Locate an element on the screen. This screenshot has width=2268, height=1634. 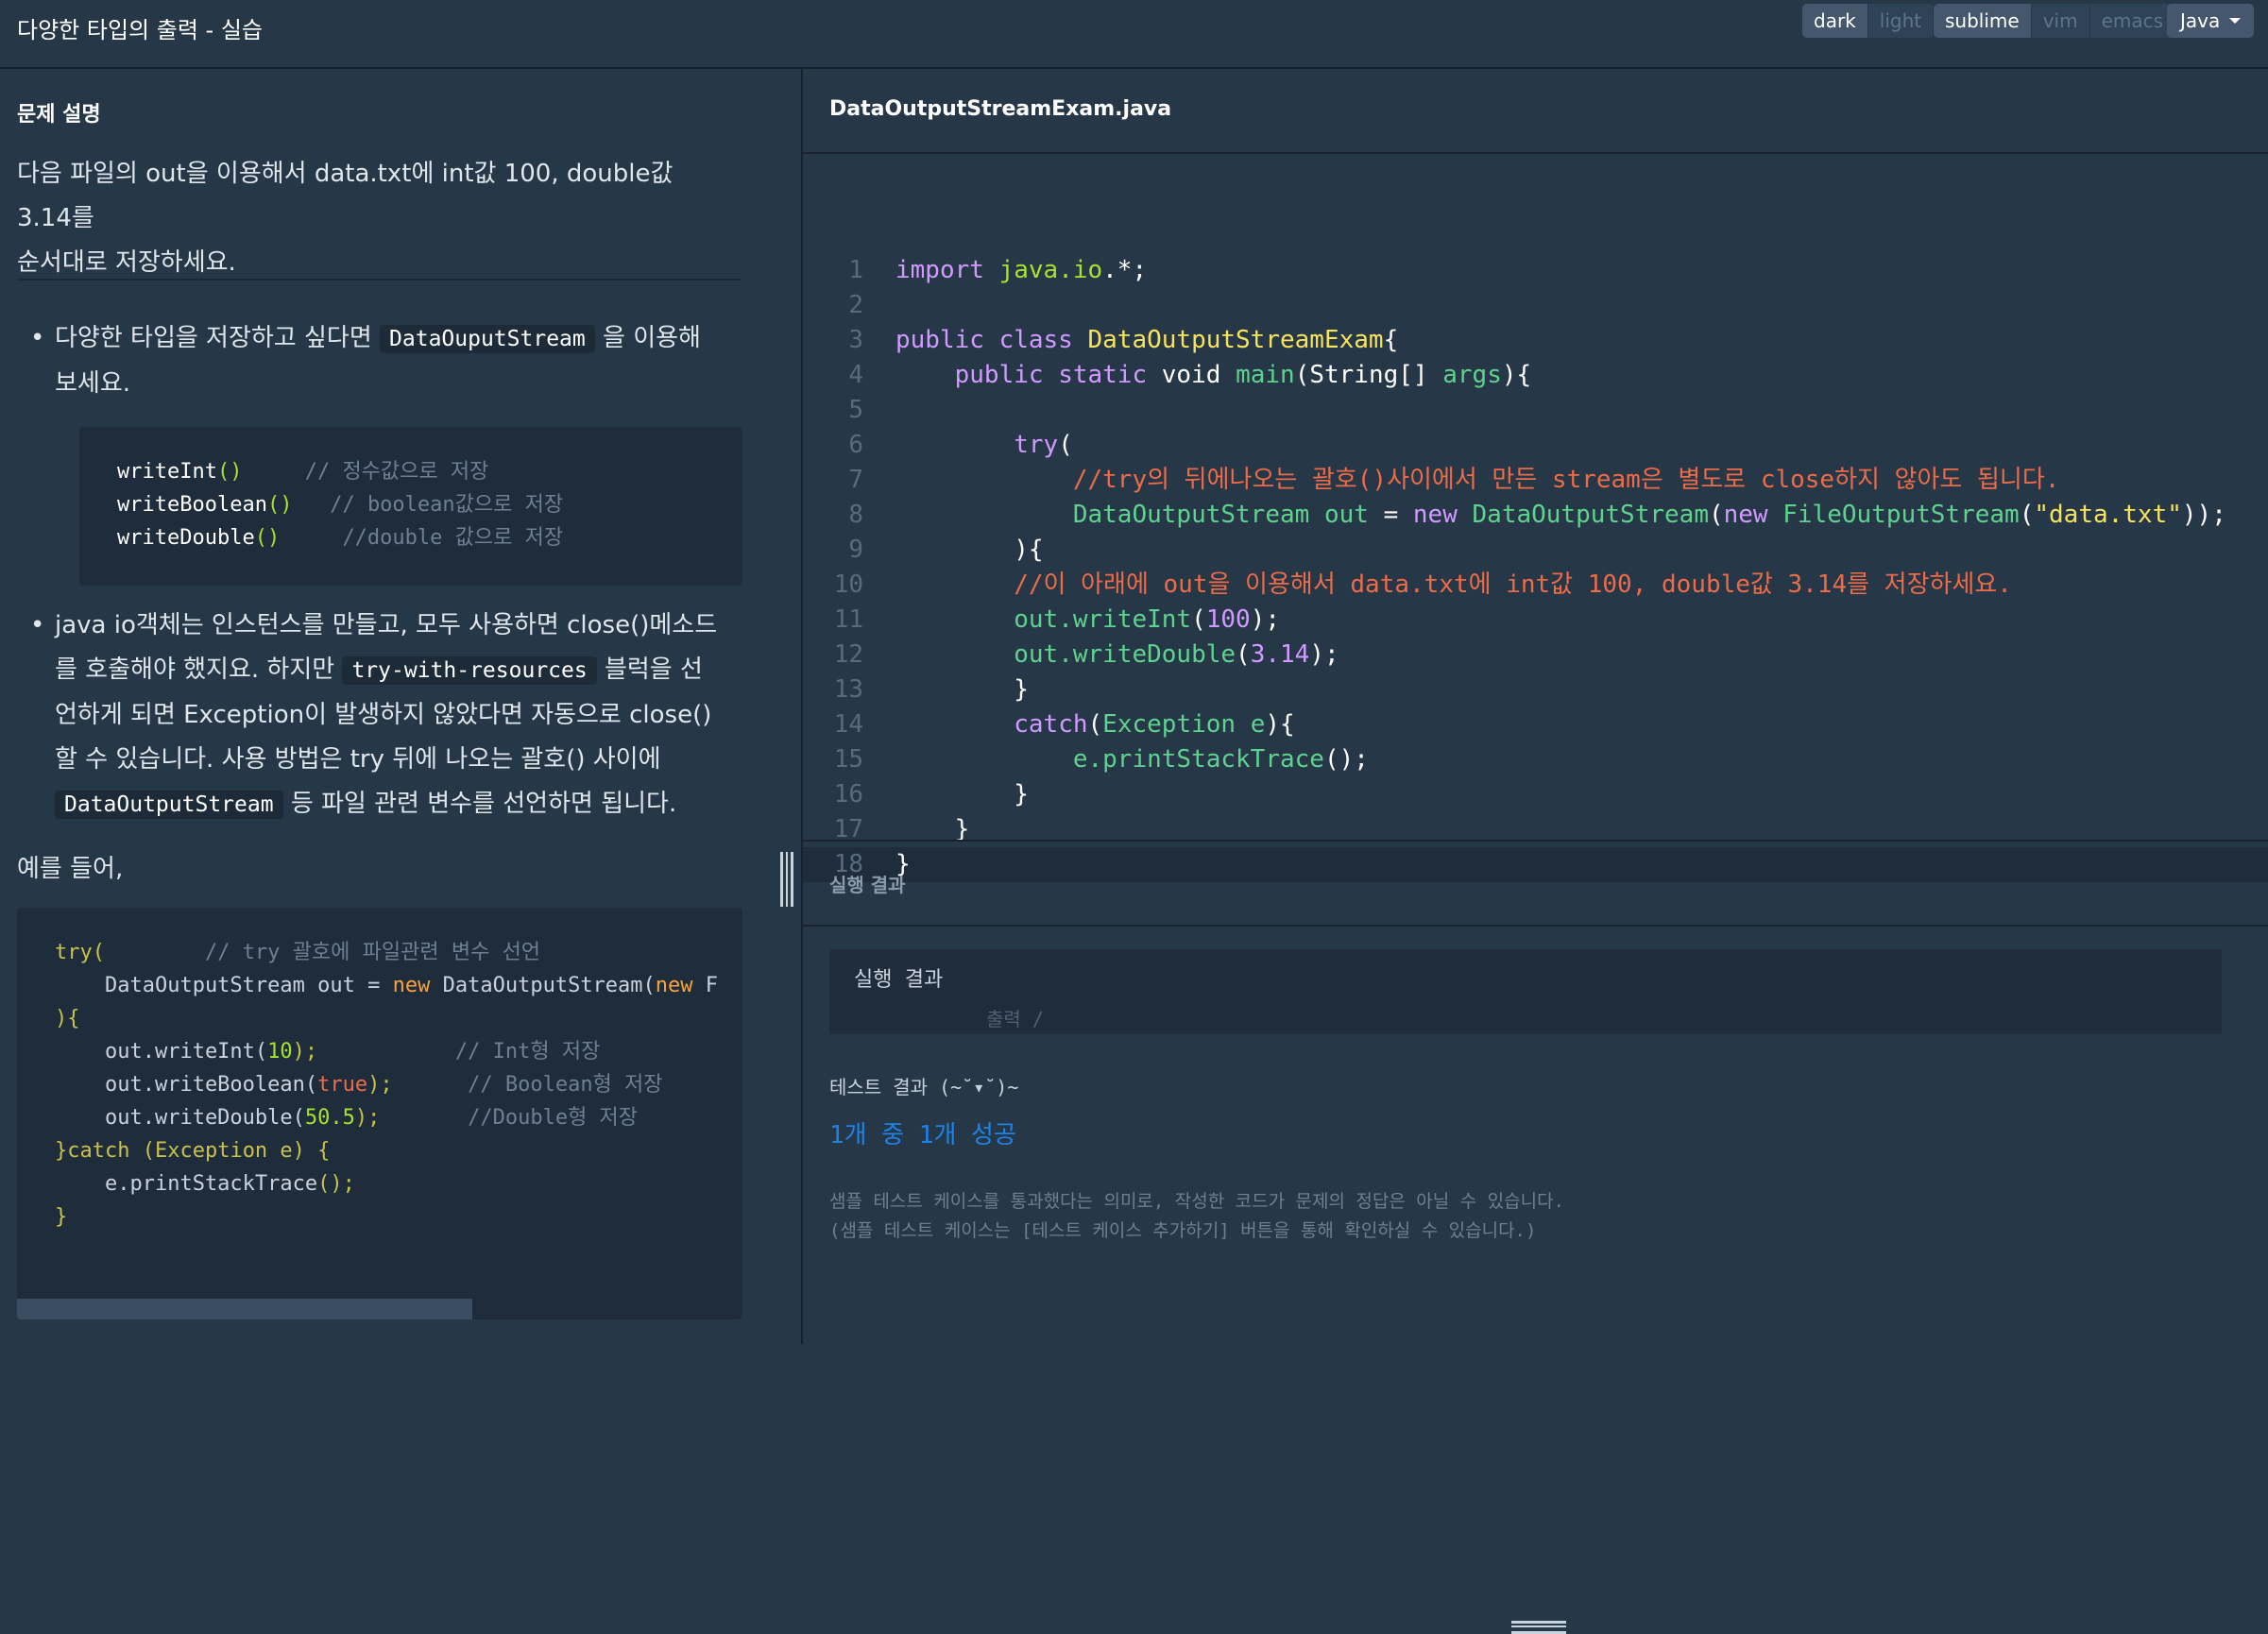
editor-line: 13 } is located at coordinates (931, 689).